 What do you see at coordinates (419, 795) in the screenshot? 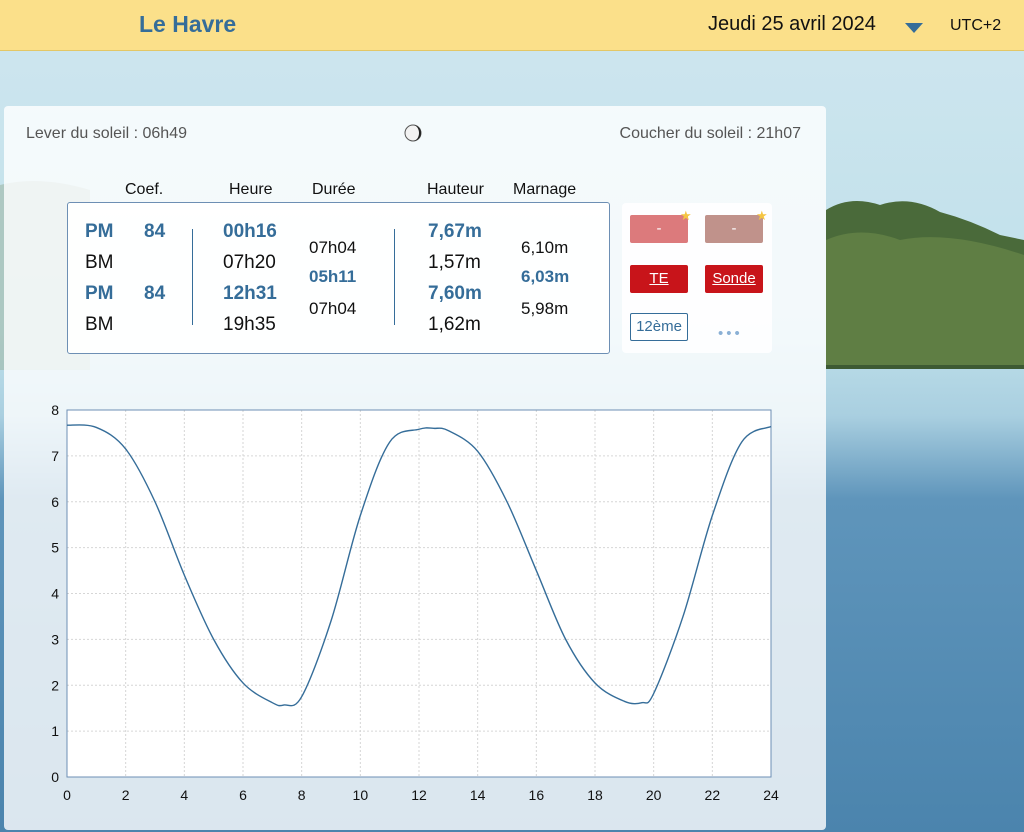
I see `x-tick-label: 12` at bounding box center [419, 795].